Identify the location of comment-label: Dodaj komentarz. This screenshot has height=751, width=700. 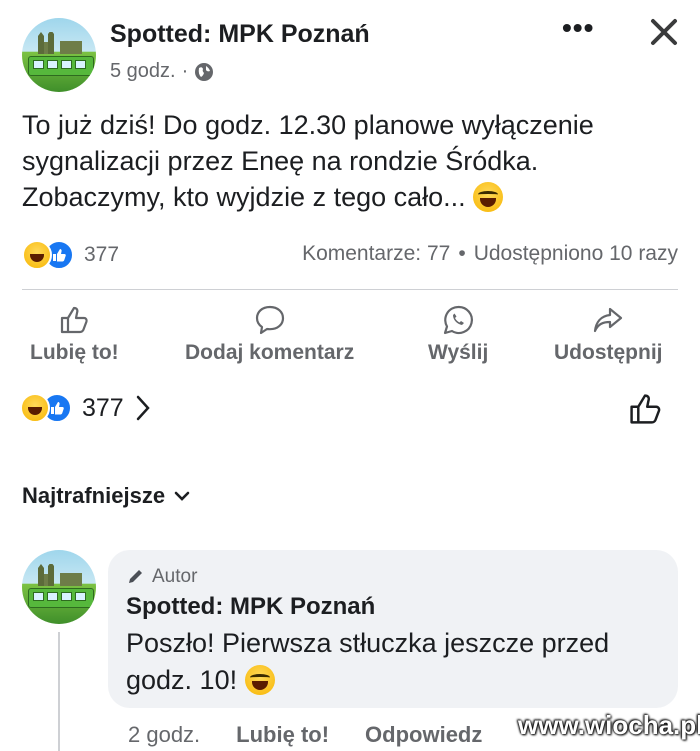
(270, 352).